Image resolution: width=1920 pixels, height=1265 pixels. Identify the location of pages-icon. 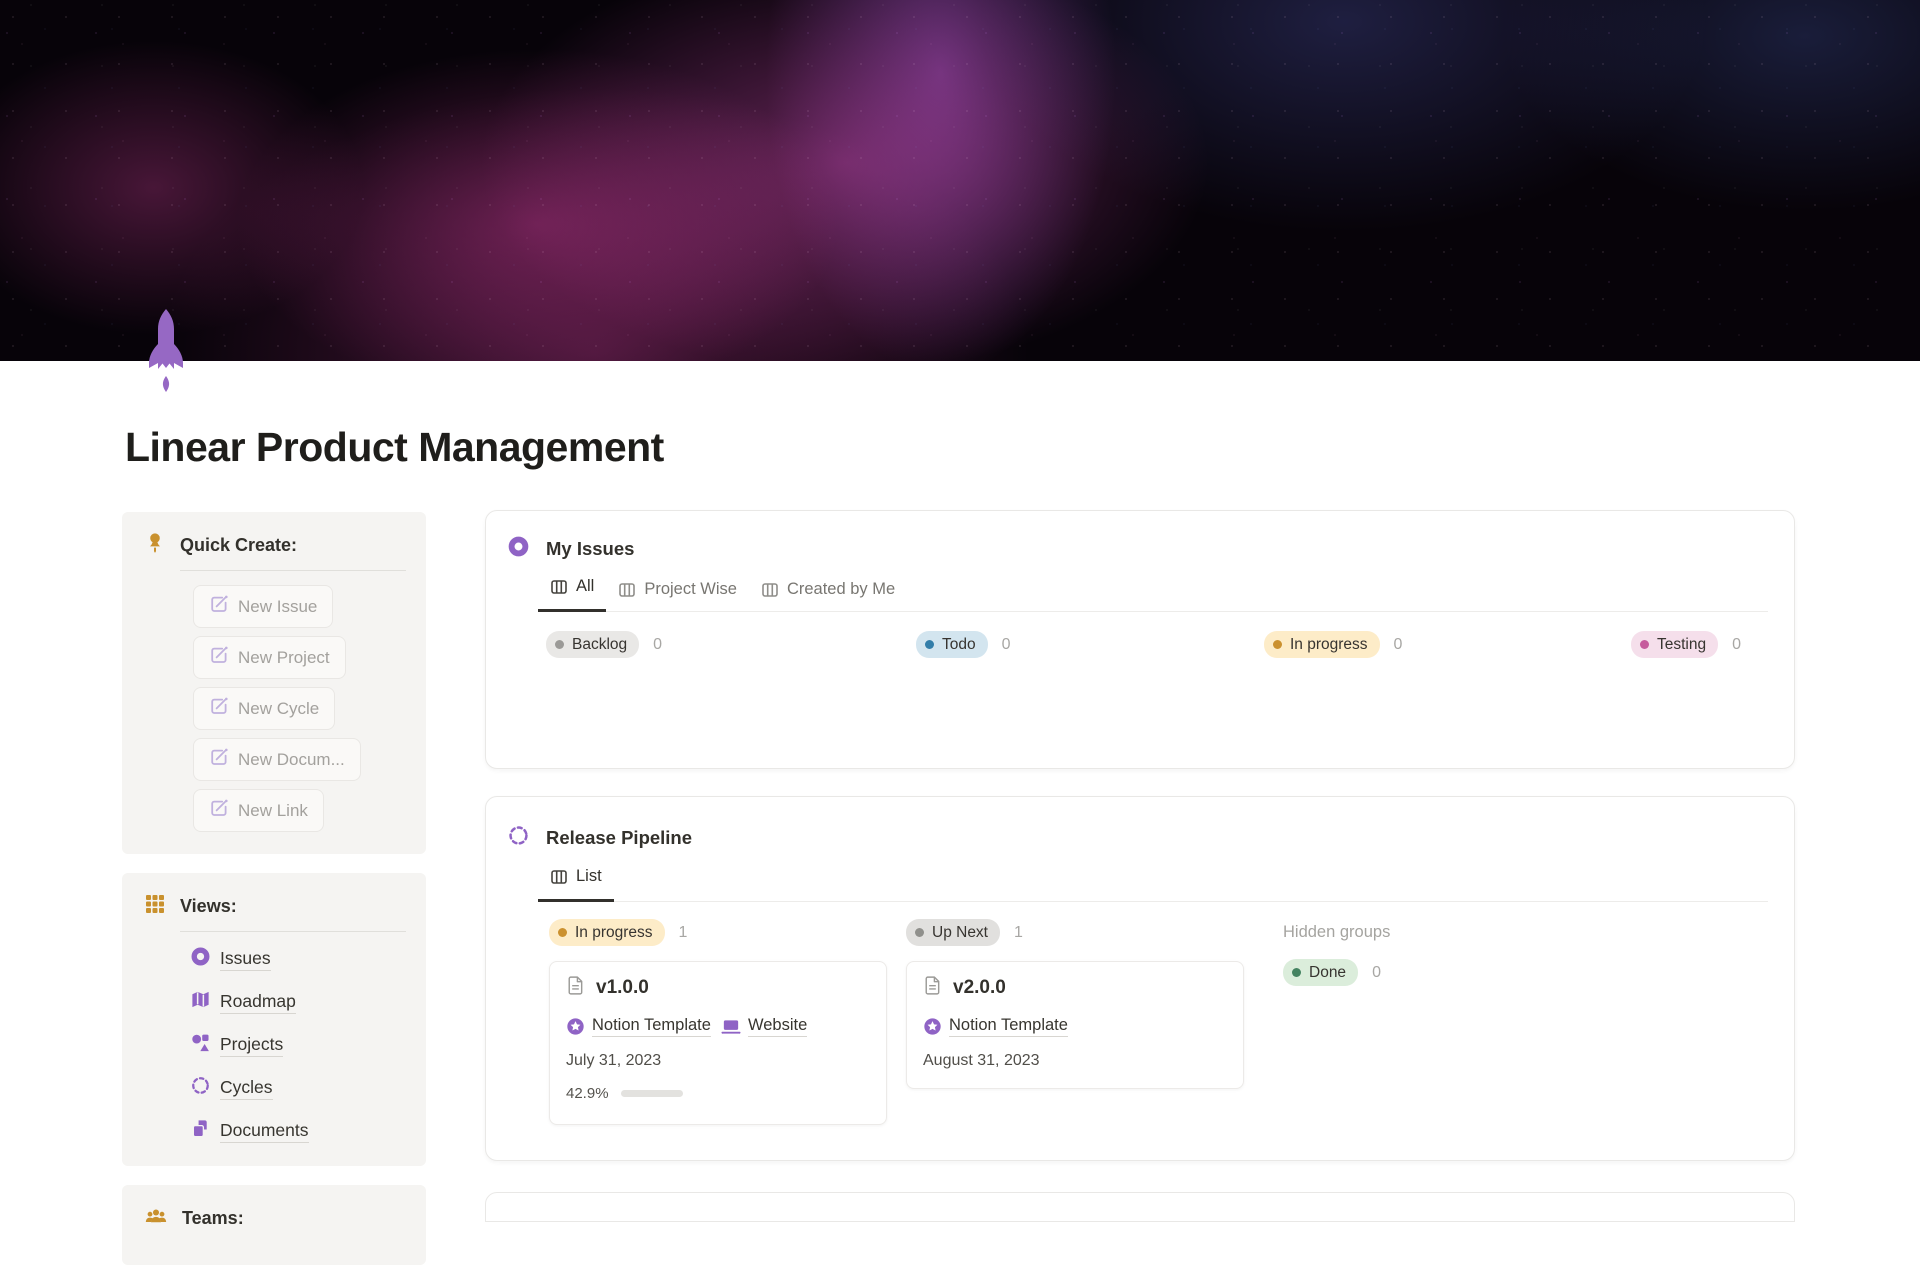
(200, 1131).